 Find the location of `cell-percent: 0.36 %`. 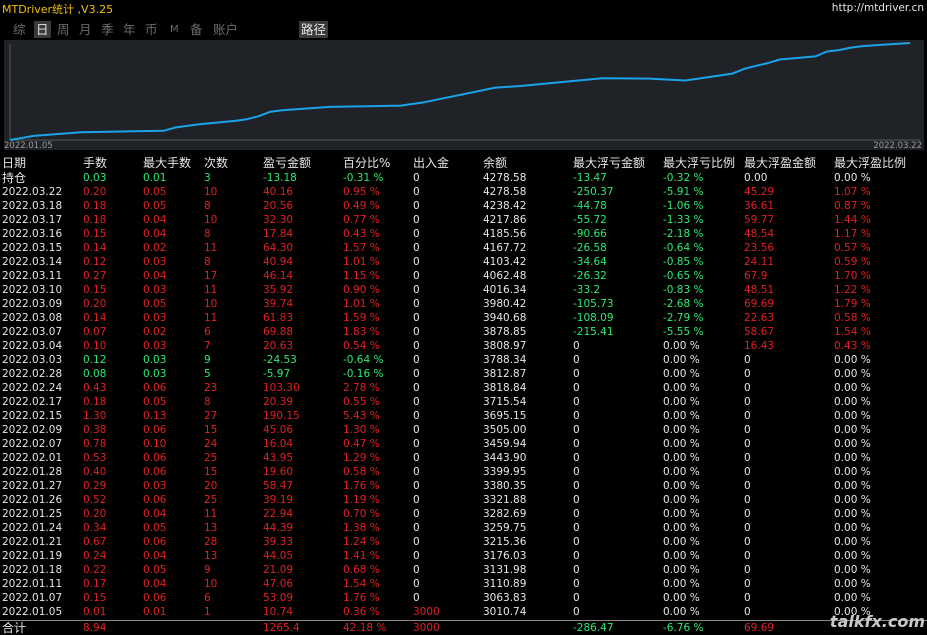

cell-percent: 0.36 % is located at coordinates (361, 612).